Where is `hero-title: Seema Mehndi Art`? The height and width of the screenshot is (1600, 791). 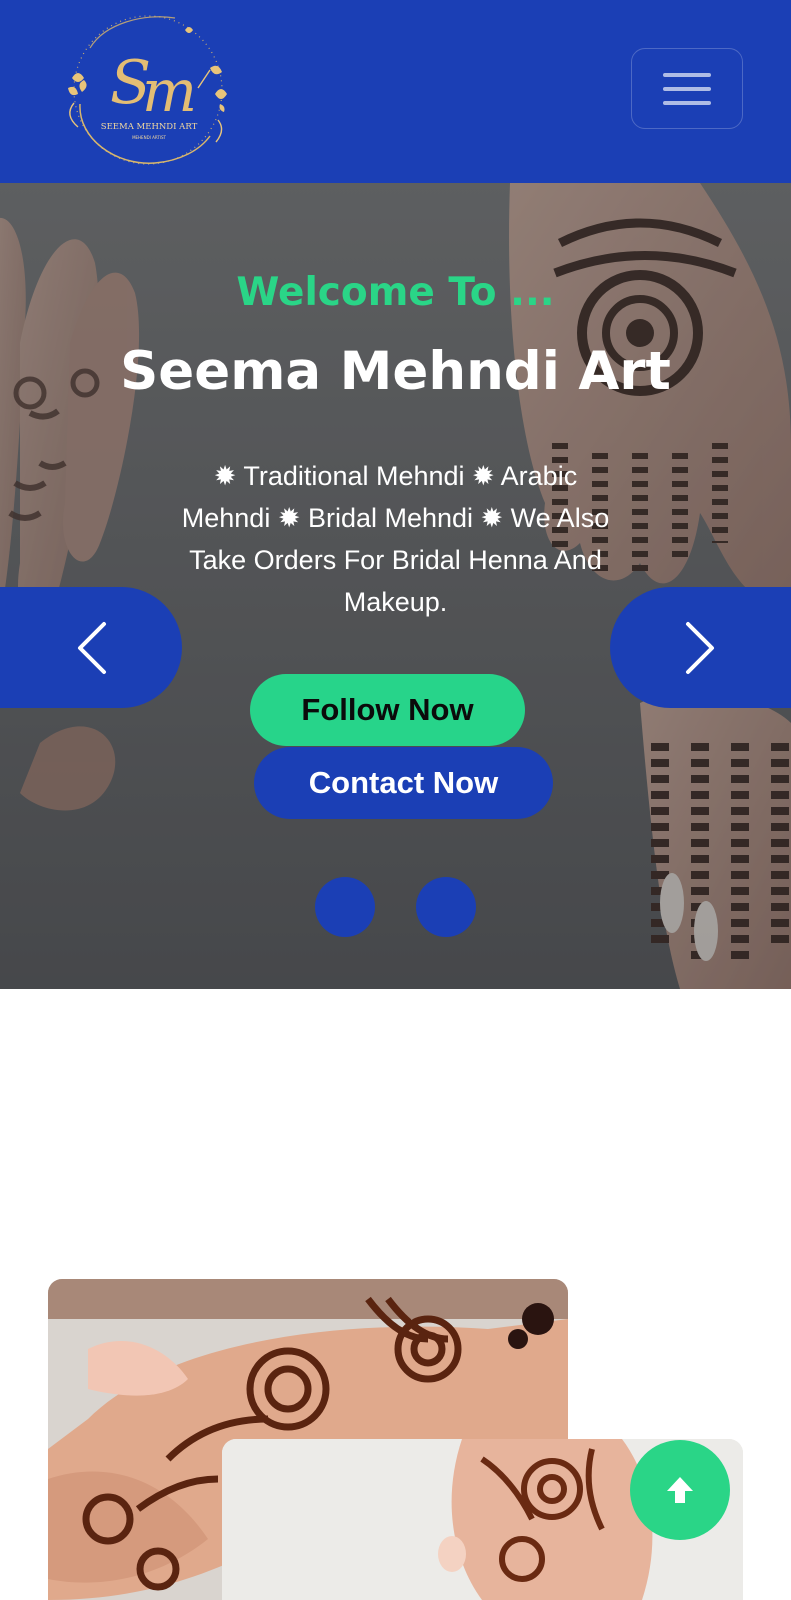
hero-title: Seema Mehndi Art is located at coordinates (395, 371).